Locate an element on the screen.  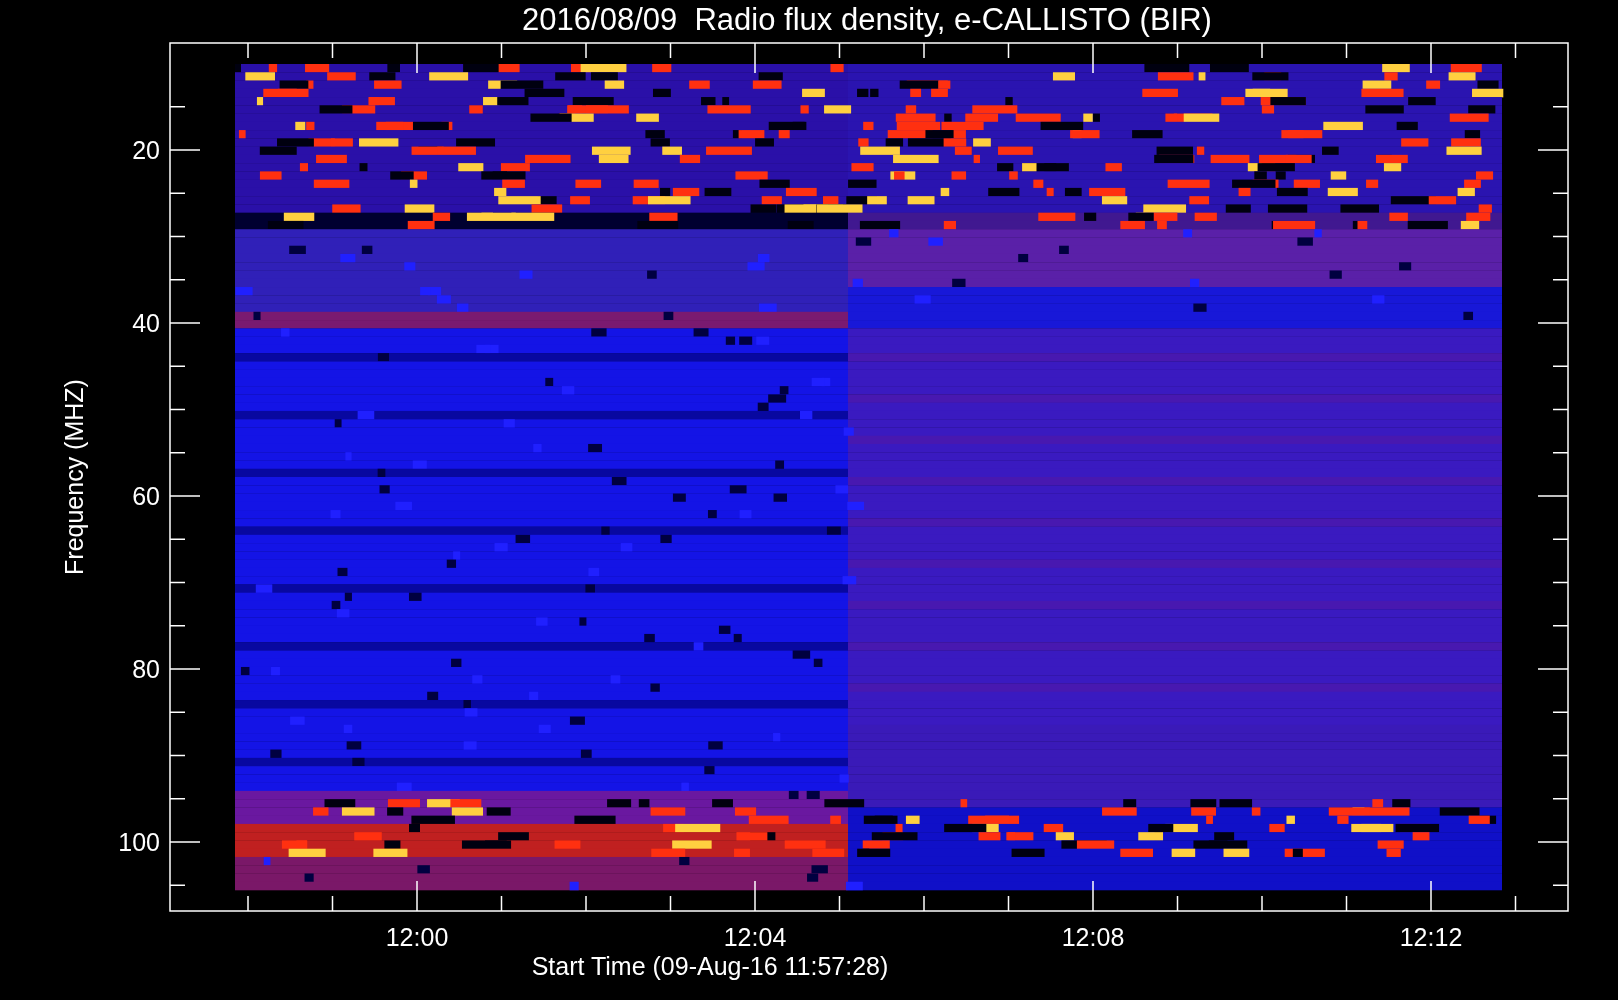
y-tick-label: 20 is located at coordinates (146, 150).